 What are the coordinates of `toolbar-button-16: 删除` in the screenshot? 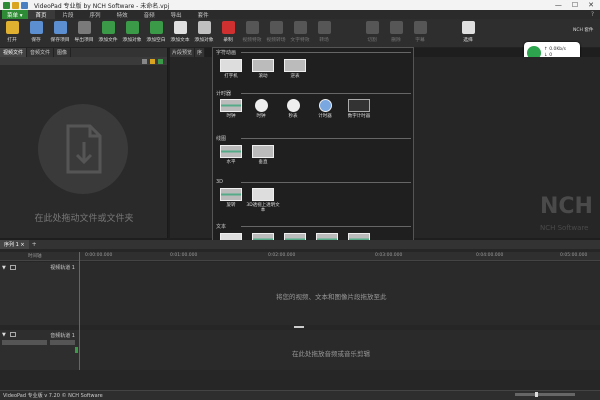 It's located at (396, 32).